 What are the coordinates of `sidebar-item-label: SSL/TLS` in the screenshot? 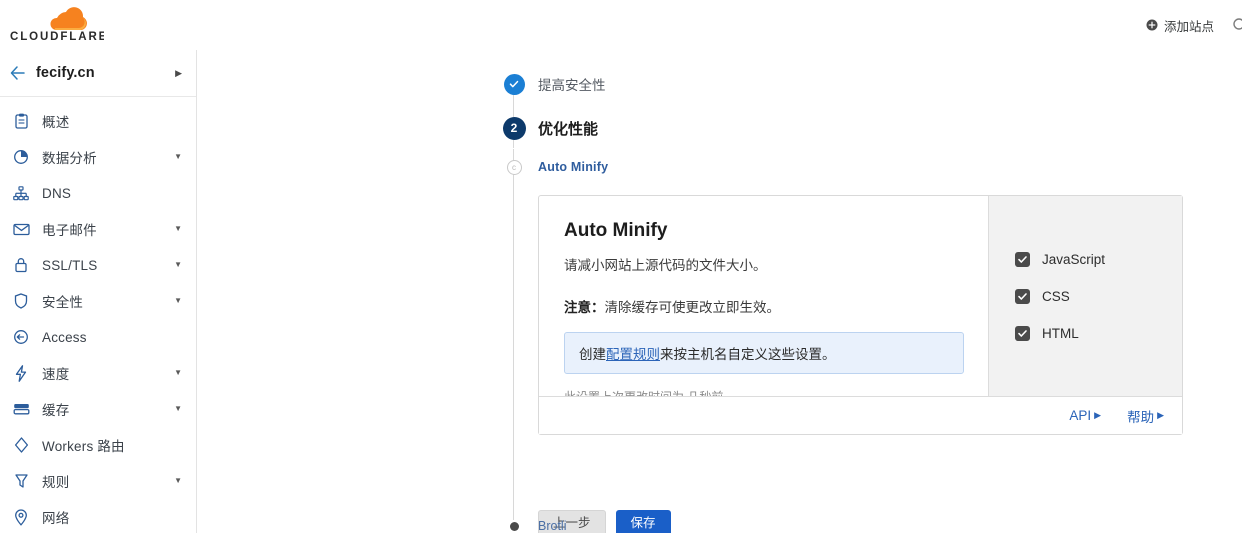 It's located at (70, 265).